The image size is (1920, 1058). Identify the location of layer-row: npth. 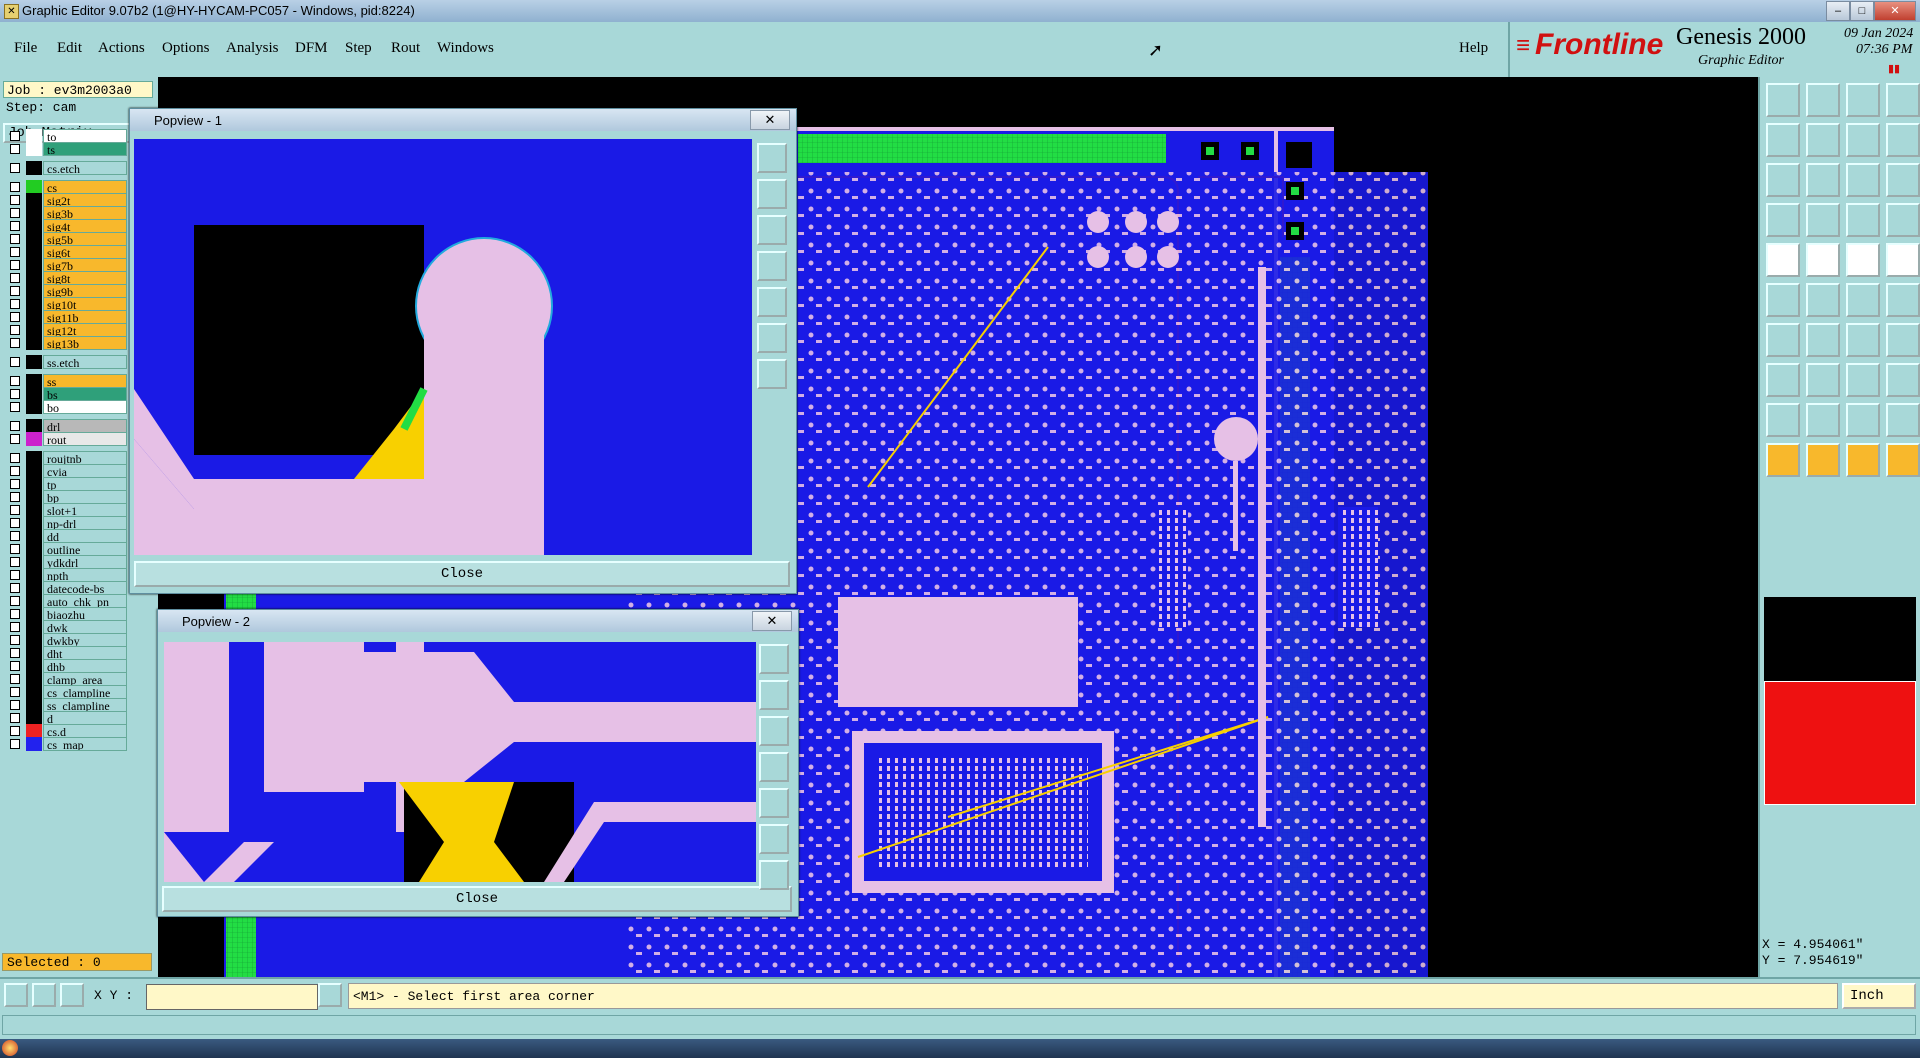
(65, 575).